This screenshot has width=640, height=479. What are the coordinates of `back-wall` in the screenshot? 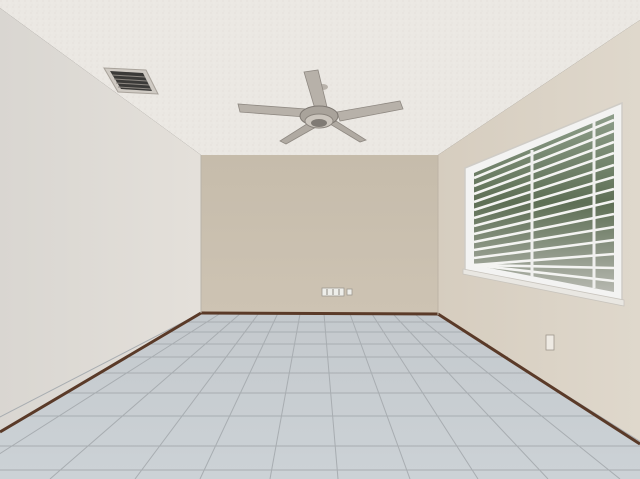 It's located at (319, 234).